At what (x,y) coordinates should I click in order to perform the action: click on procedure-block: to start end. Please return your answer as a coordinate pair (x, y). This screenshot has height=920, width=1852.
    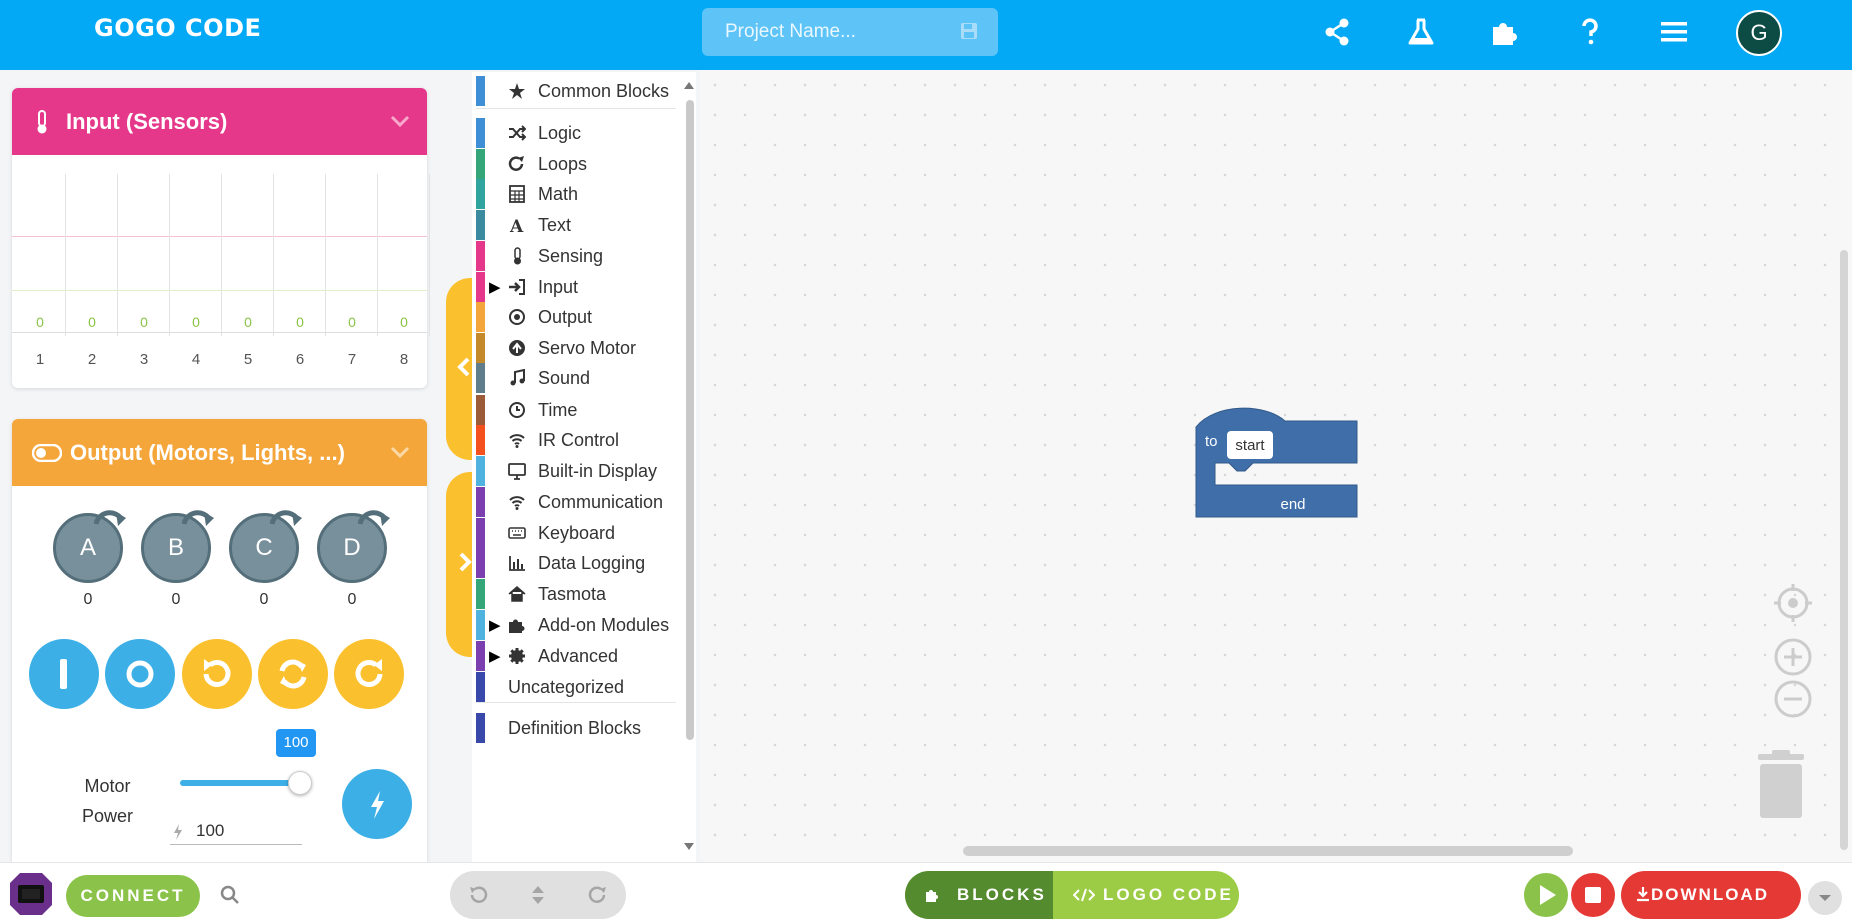
    Looking at the image, I should click on (1280, 469).